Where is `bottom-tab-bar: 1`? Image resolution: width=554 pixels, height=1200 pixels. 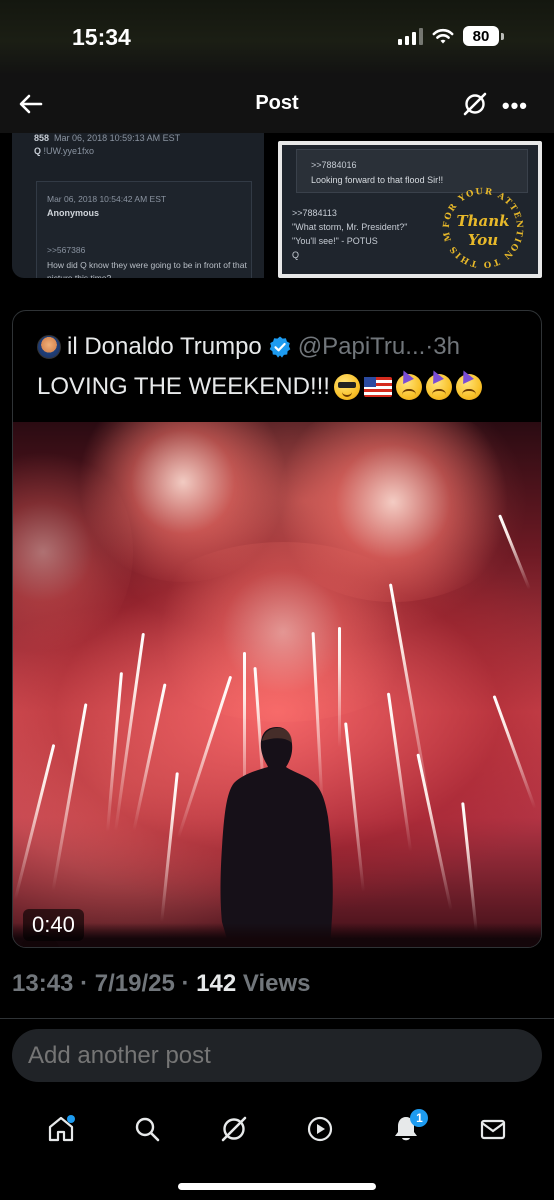
bottom-tab-bar: 1 is located at coordinates (277, 1129).